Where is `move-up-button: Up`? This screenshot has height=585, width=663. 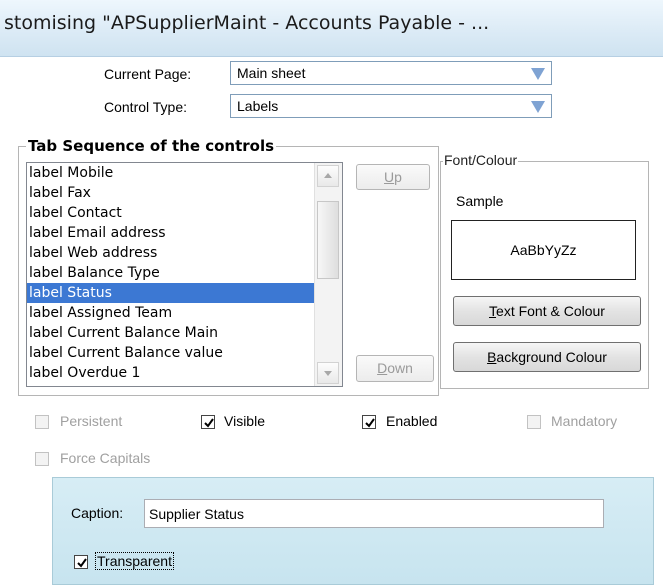 move-up-button: Up is located at coordinates (393, 177).